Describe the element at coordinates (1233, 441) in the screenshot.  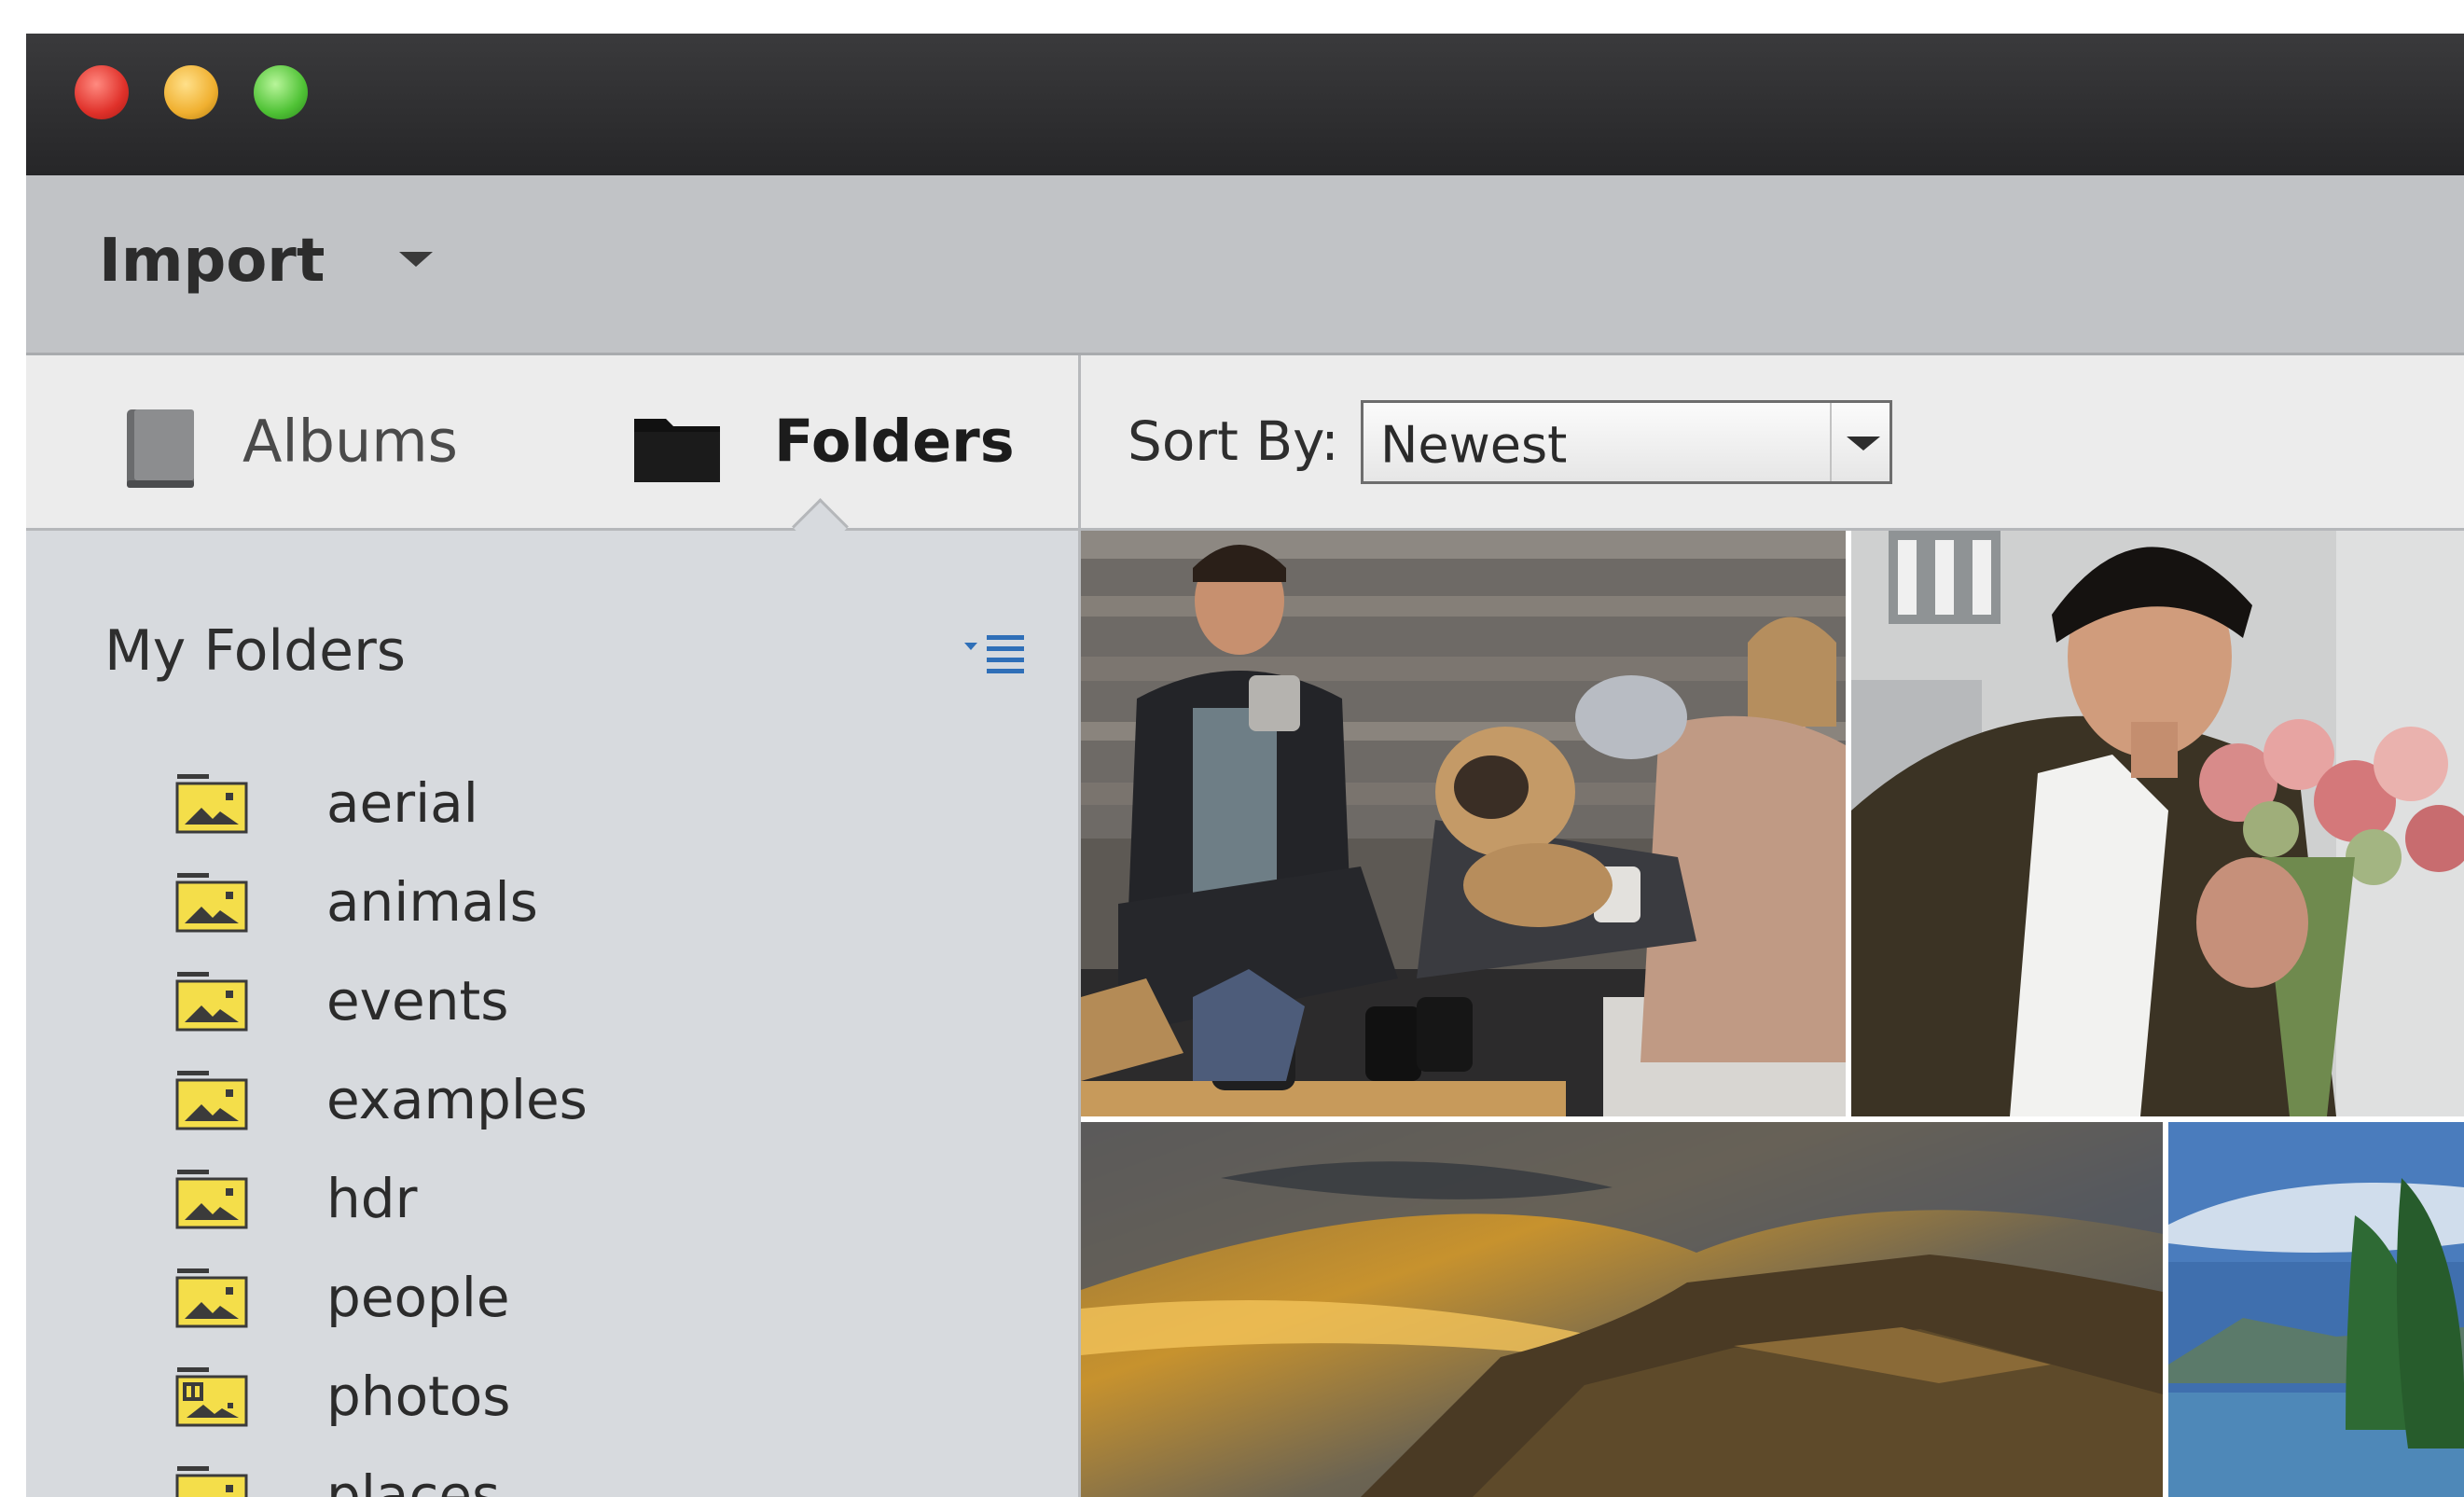
I see `sort-by-label: Sort By:` at that location.